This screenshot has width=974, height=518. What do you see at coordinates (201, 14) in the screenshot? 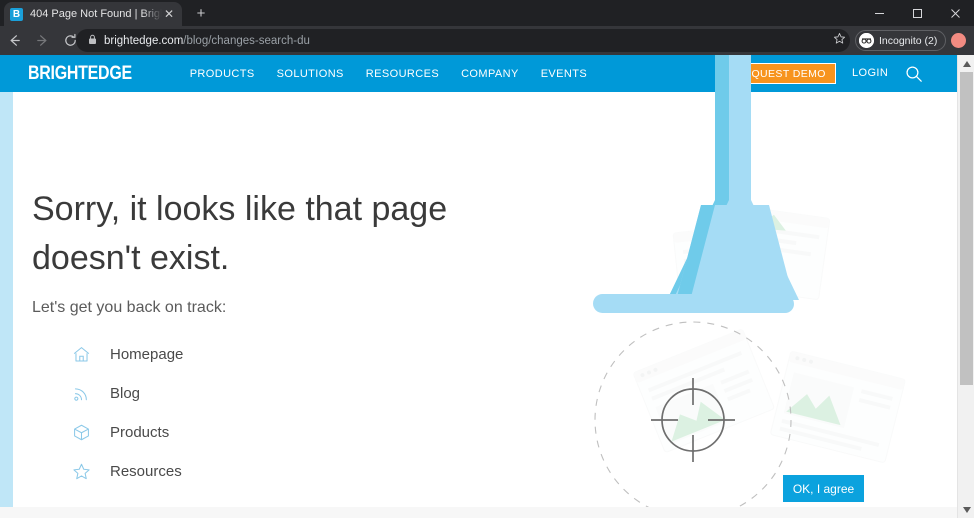
I see `new-tab-icon: +` at bounding box center [201, 14].